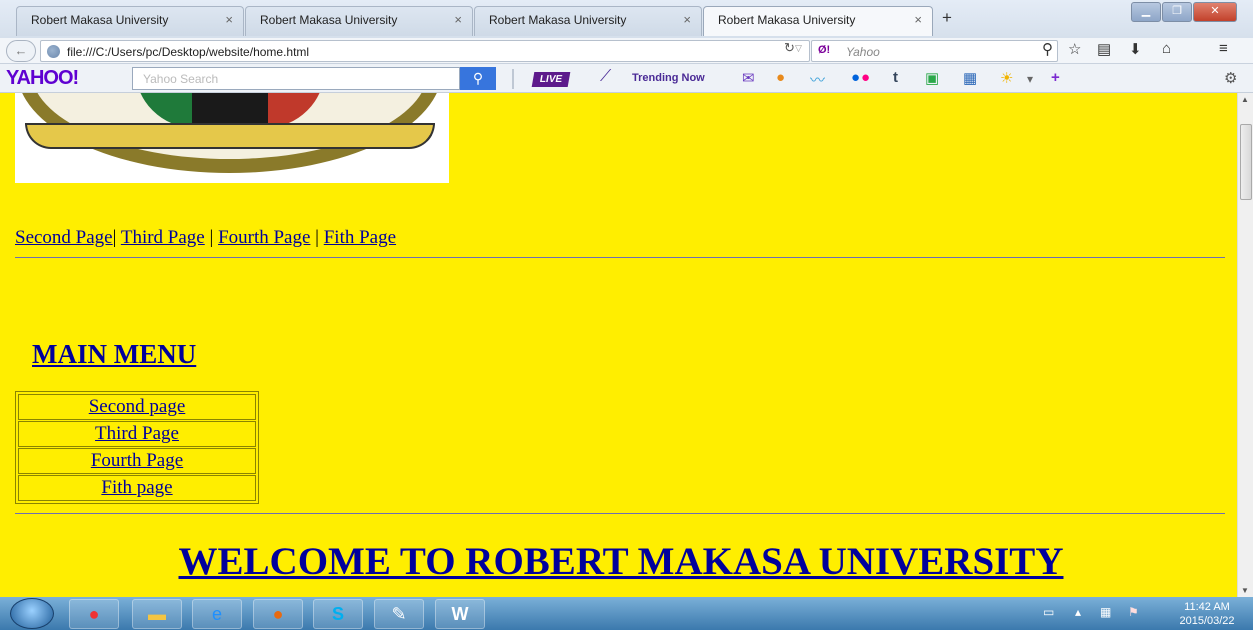 The height and width of the screenshot is (630, 1253). What do you see at coordinates (1245, 345) in the screenshot?
I see `vertical-scrollbar: ▲ ▼` at bounding box center [1245, 345].